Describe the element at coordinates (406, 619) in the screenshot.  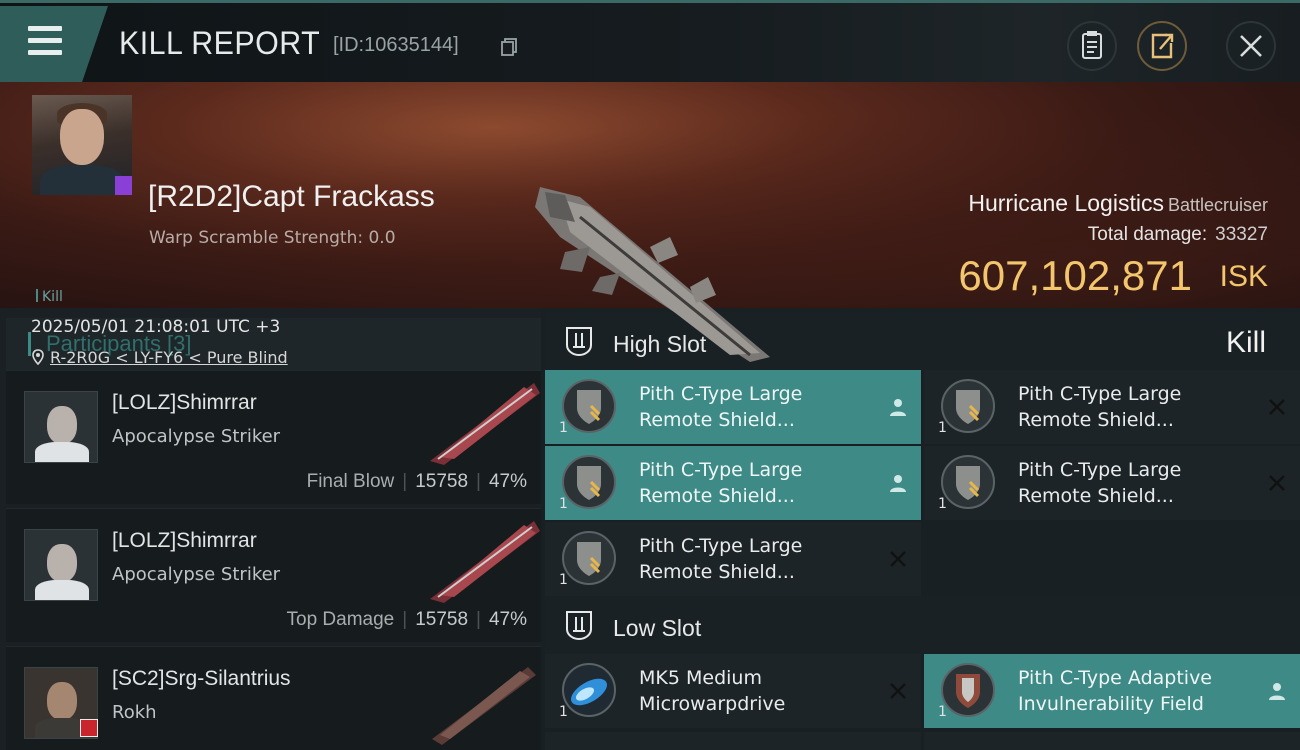
I see `participant-stats: Top Damage | 15758 | 47%` at that location.